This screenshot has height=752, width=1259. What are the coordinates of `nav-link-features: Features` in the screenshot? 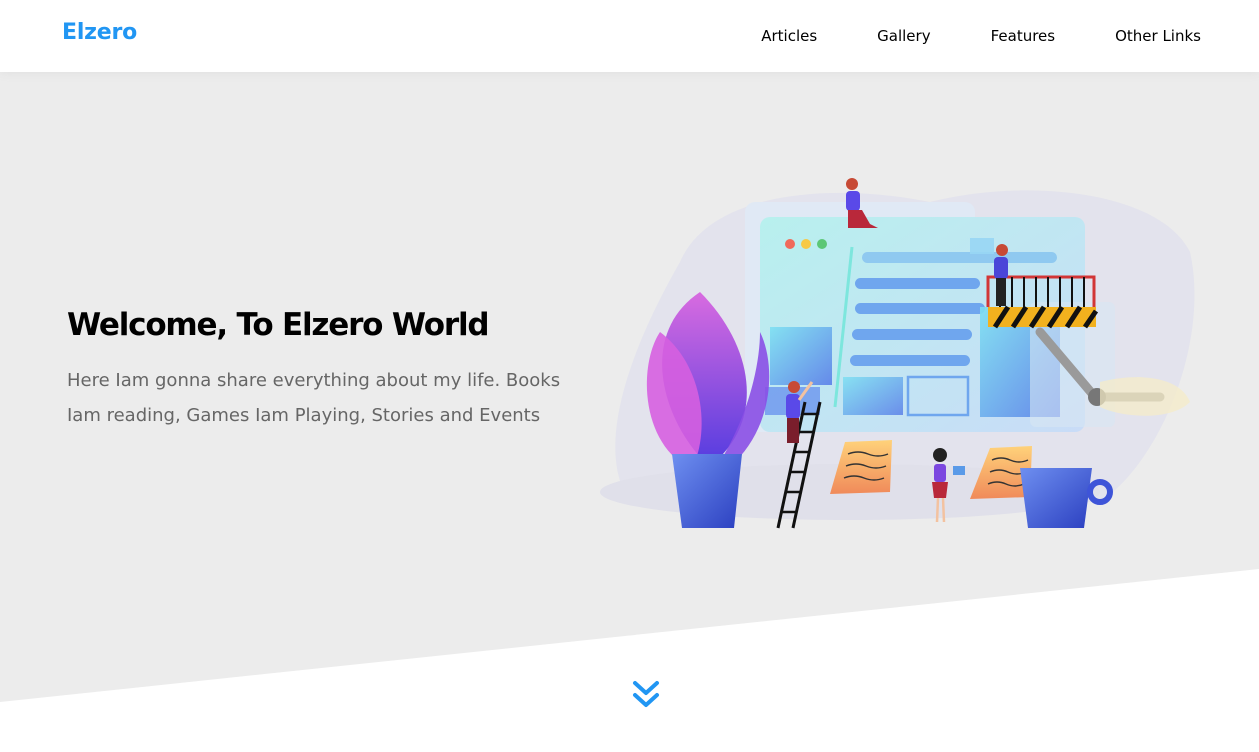 It's located at (1023, 36).